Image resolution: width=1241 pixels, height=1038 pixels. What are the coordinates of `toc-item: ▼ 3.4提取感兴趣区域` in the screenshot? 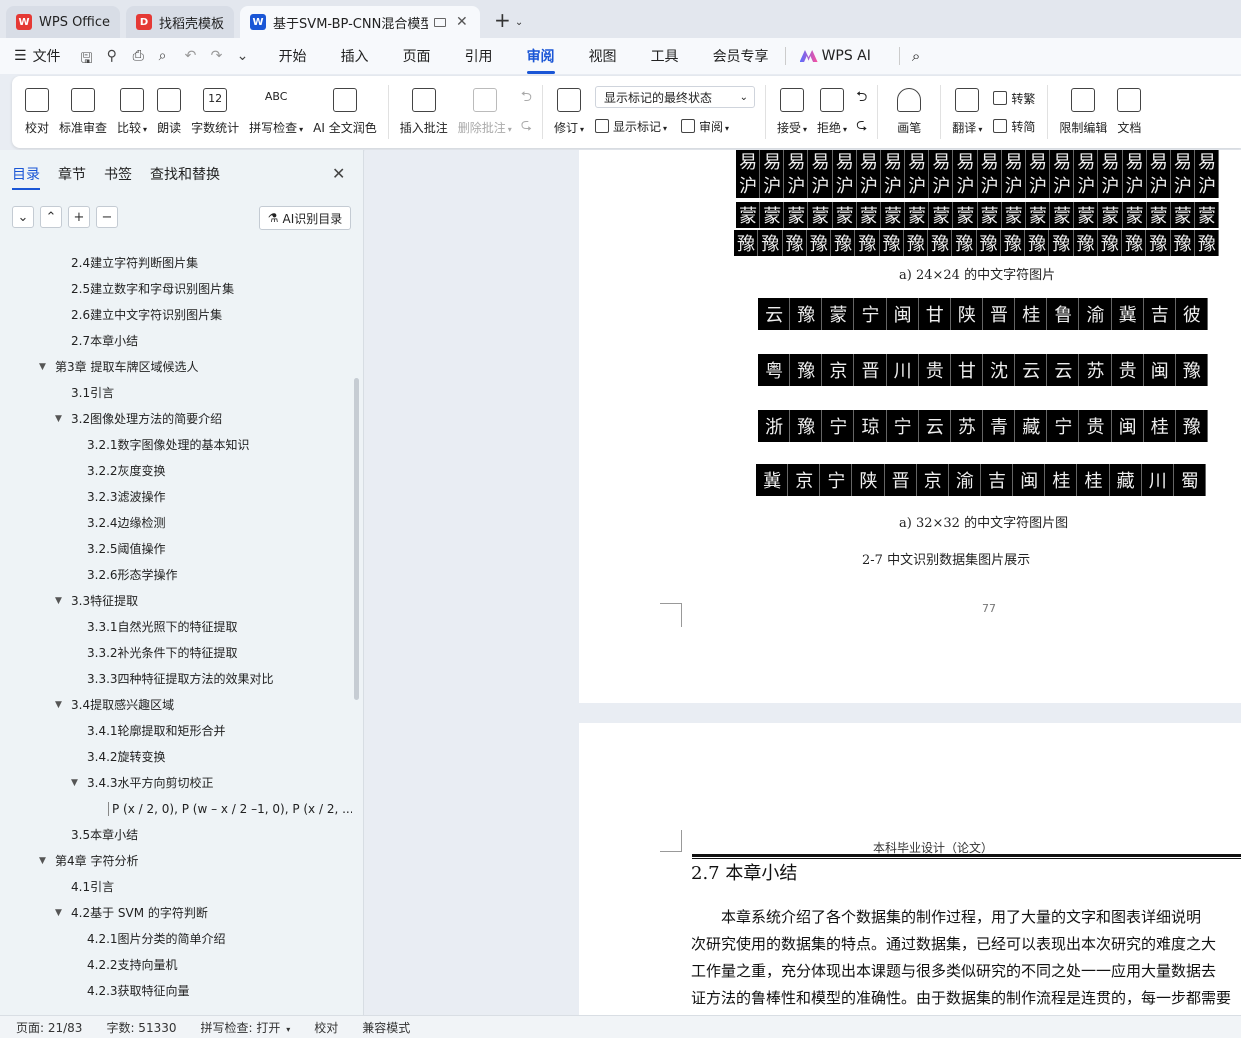 It's located at (114, 705).